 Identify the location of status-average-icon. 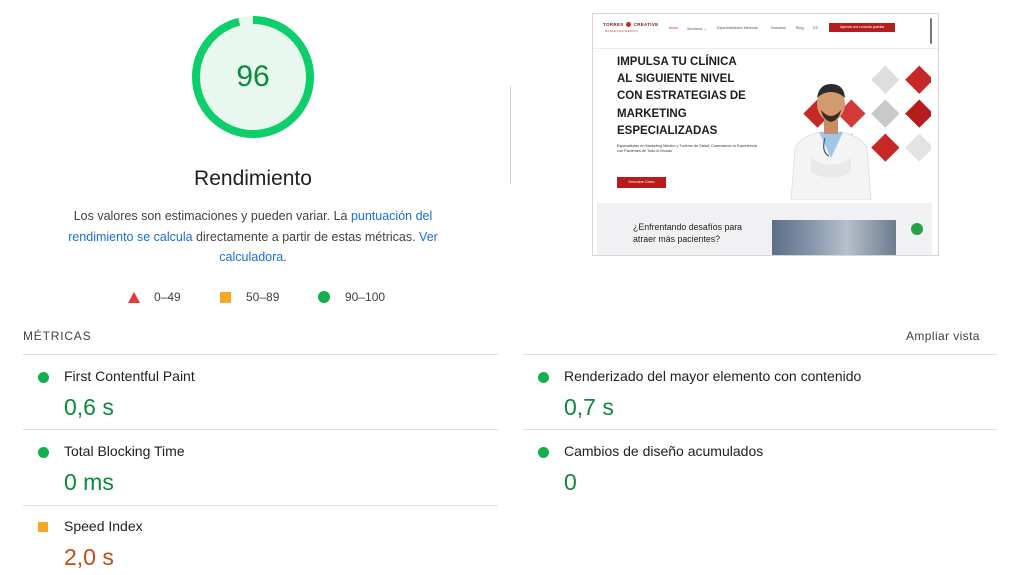
(43, 527).